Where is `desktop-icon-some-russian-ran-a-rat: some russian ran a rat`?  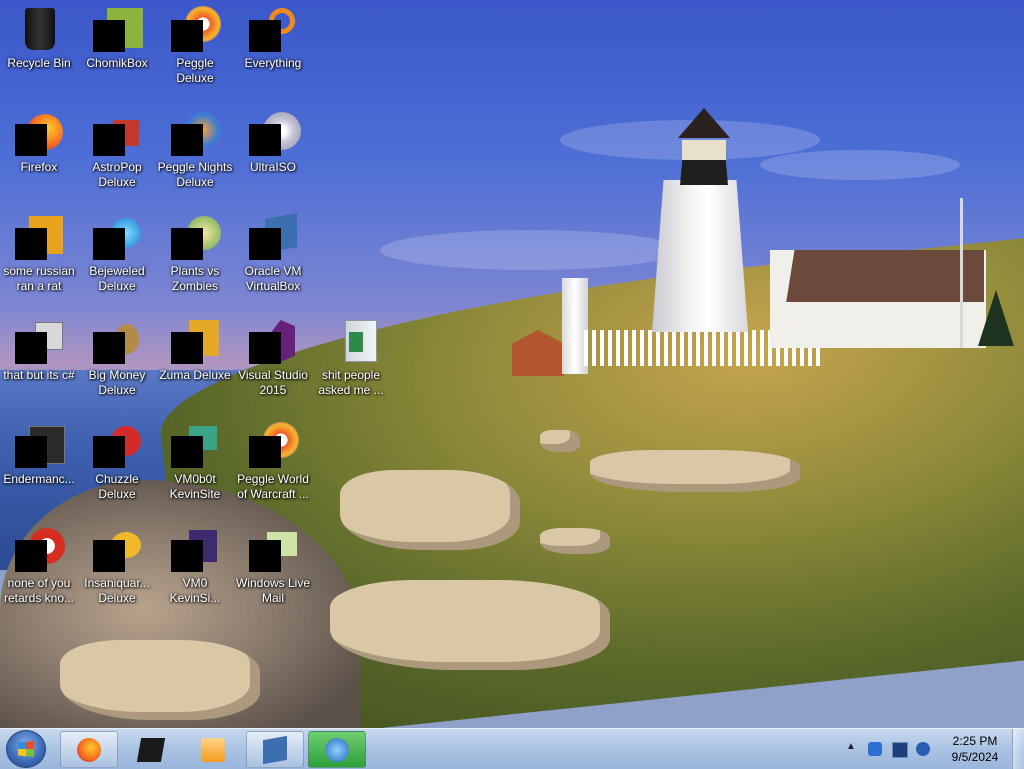
desktop-icon-some-russian-ran-a-rat: some russian ran a rat is located at coordinates (39, 254).